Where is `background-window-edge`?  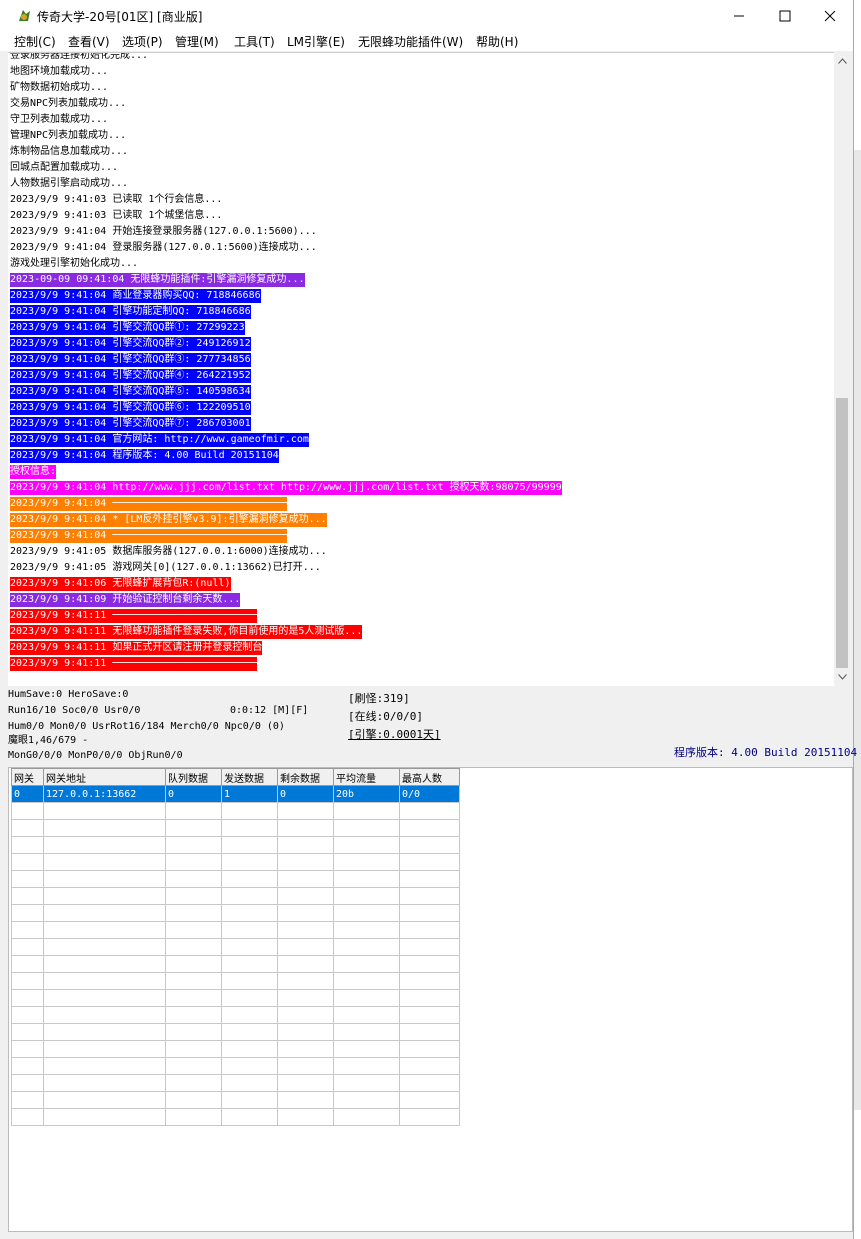 background-window-edge is located at coordinates (857, 630).